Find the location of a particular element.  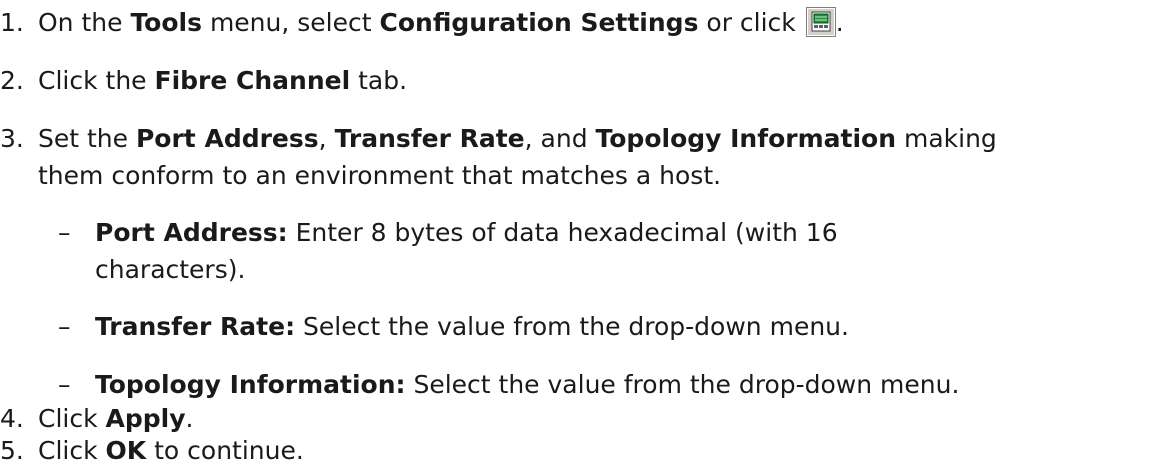

substep-port-address-continuation: characters). is located at coordinates (170, 269).